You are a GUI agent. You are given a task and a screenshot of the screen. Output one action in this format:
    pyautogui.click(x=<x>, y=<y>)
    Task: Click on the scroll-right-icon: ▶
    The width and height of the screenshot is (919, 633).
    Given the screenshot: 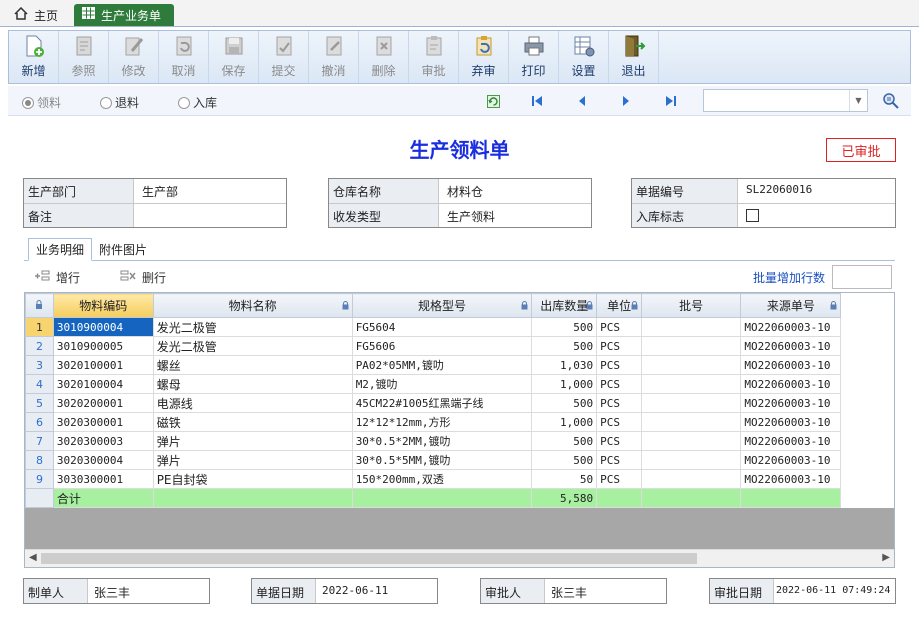 What is the action you would take?
    pyautogui.click(x=886, y=557)
    